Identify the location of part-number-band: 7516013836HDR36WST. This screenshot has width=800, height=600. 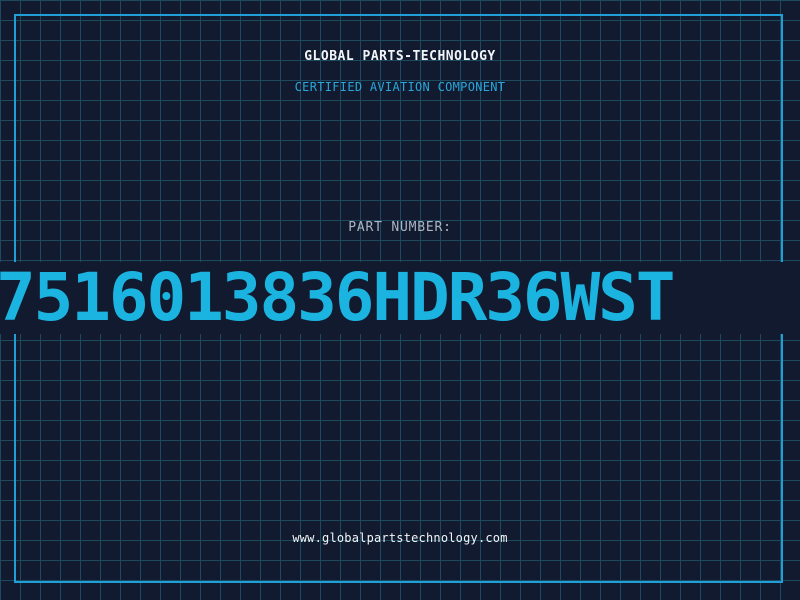
(400, 298).